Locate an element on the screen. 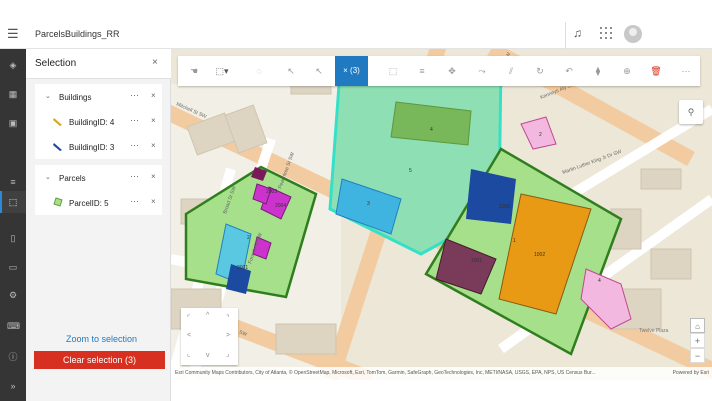 The width and height of the screenshot is (712, 401). label-1000: 1000 is located at coordinates (504, 207).